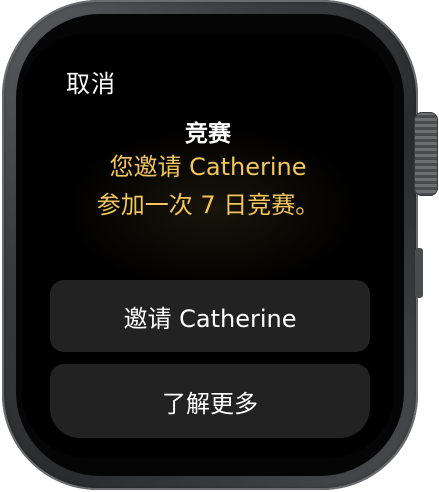 The width and height of the screenshot is (439, 492). I want to click on learn-more-button-label: 了解更多, so click(210, 403).